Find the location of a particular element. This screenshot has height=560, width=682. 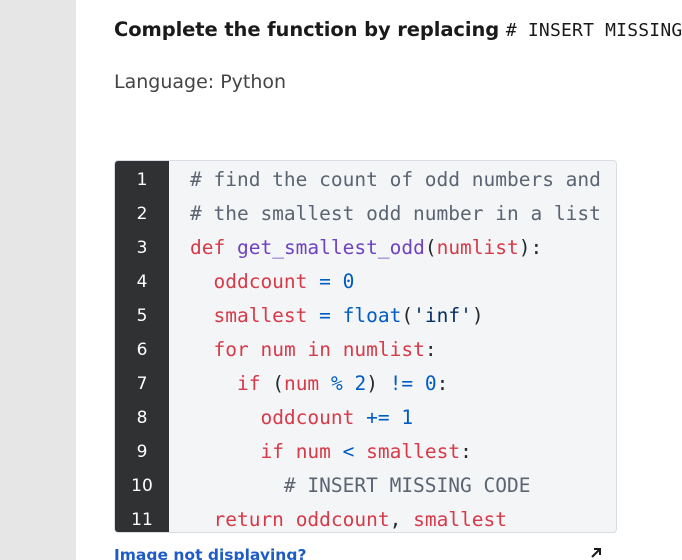

line-number: 6 is located at coordinates (142, 350).